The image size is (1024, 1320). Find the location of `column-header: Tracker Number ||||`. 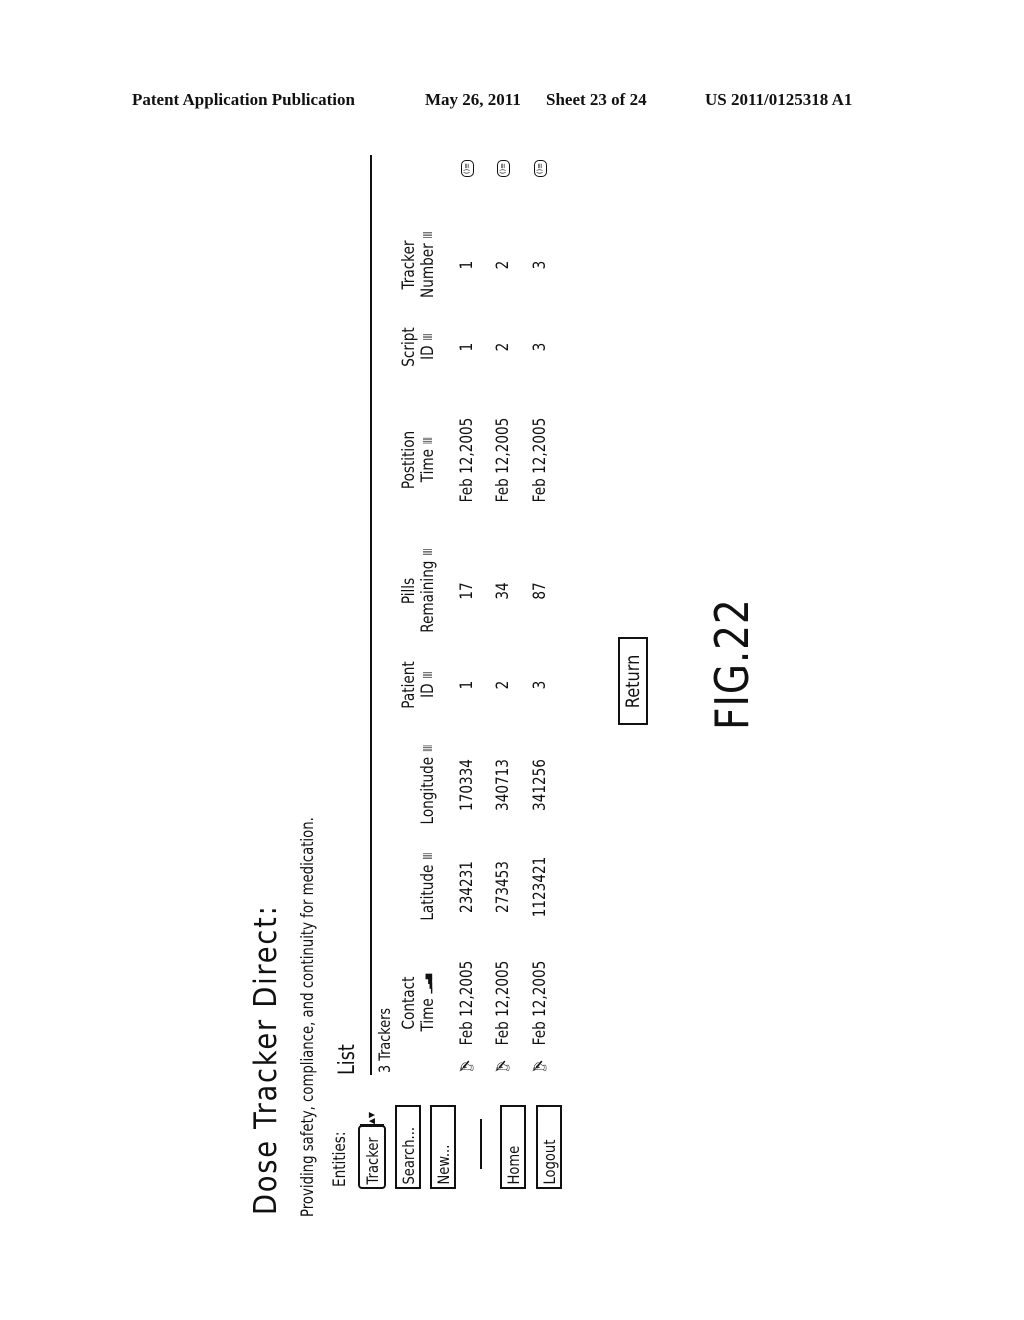

column-header: Tracker Number |||| is located at coordinates (418, 265).